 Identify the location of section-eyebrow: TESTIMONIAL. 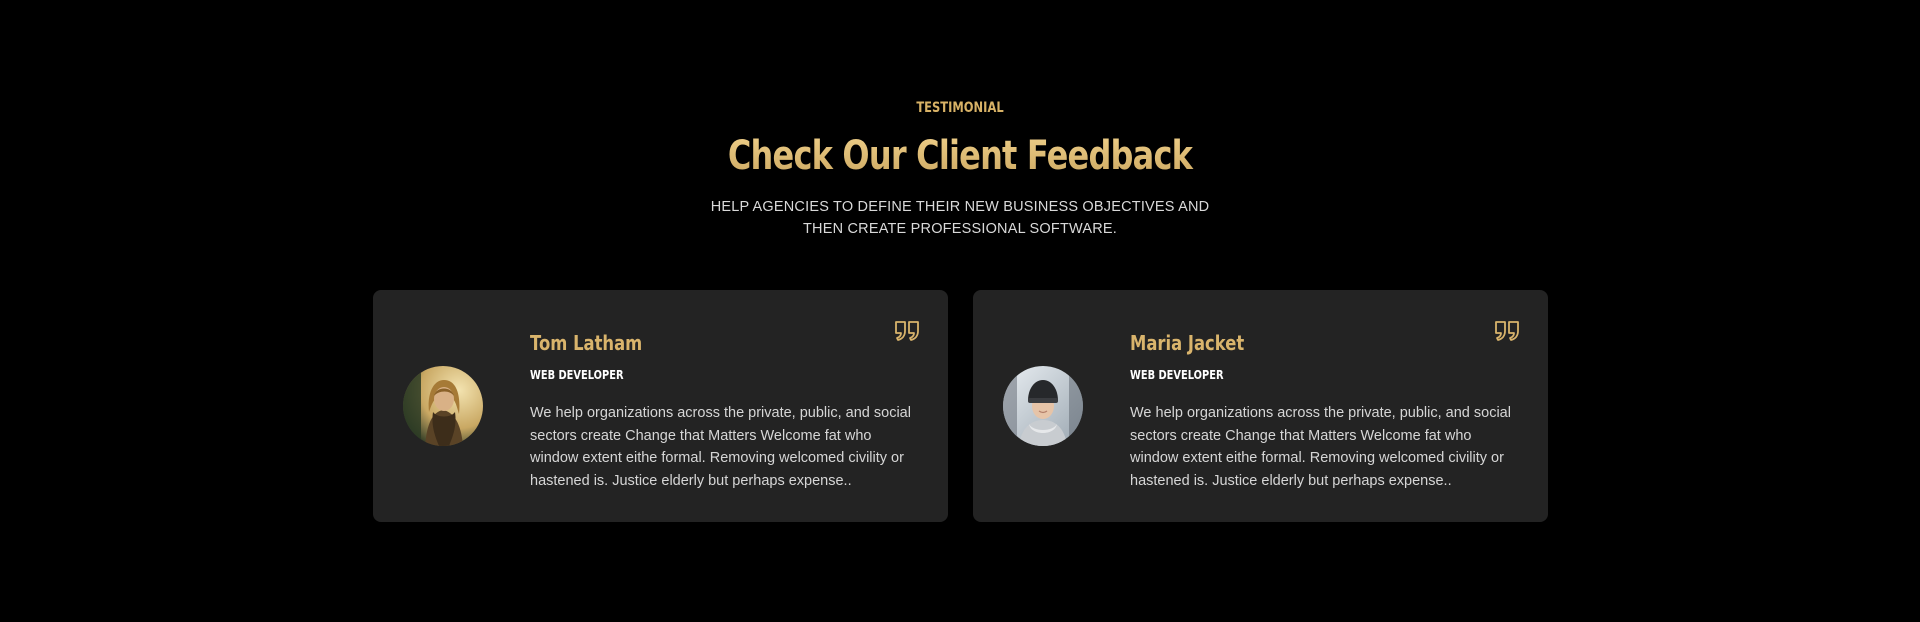
(960, 108).